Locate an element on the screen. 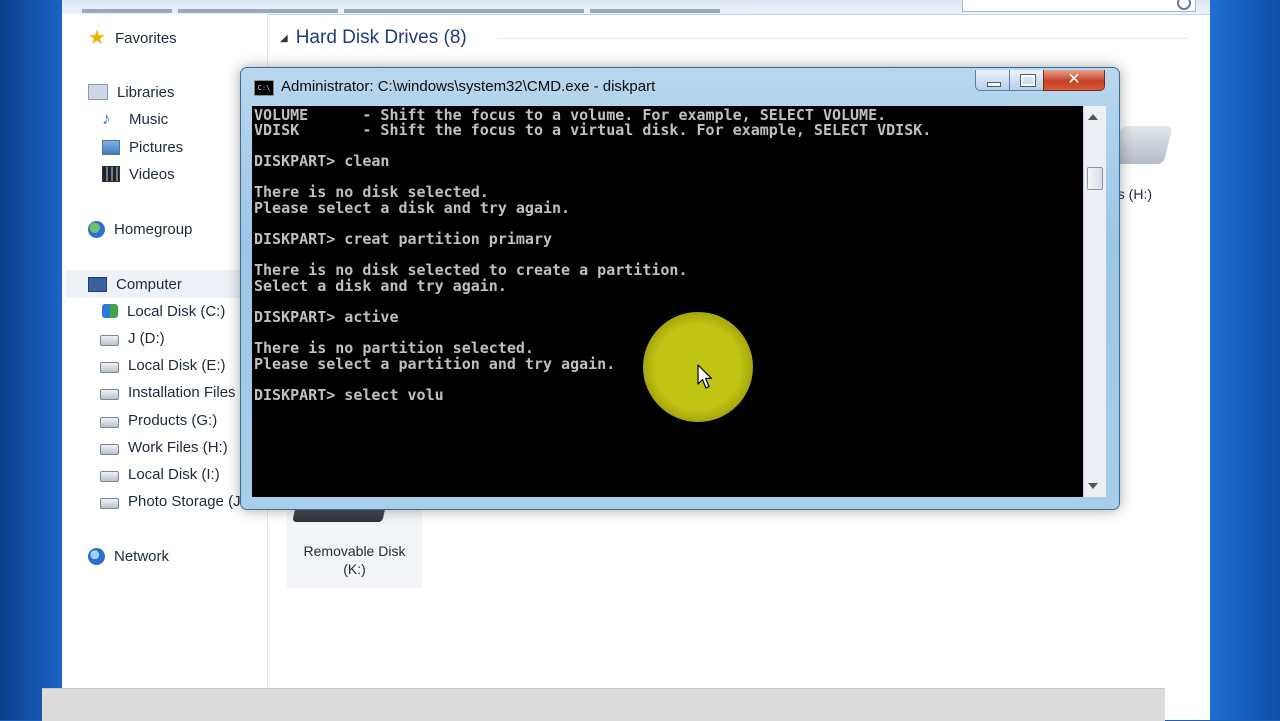  nav-label: Installation Files is located at coordinates (182, 392).